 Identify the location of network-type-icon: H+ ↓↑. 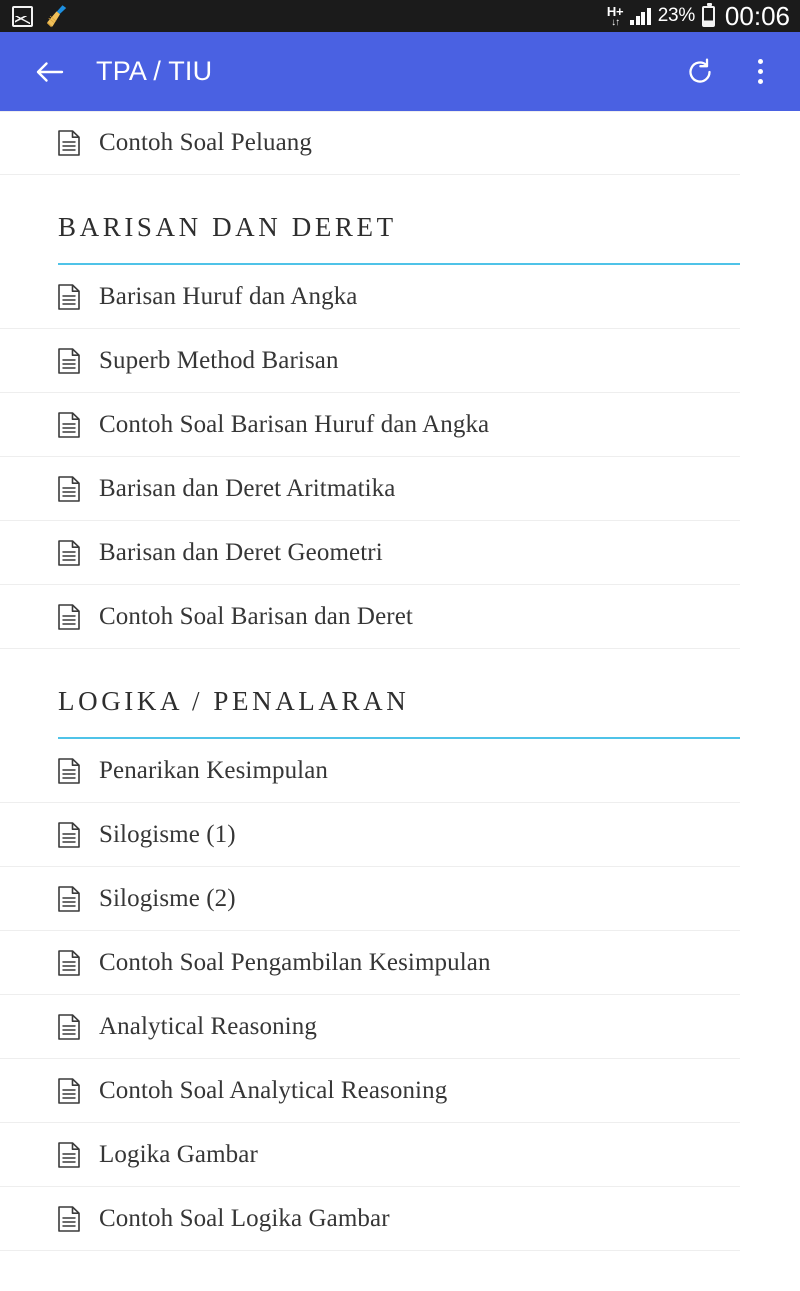
(615, 15).